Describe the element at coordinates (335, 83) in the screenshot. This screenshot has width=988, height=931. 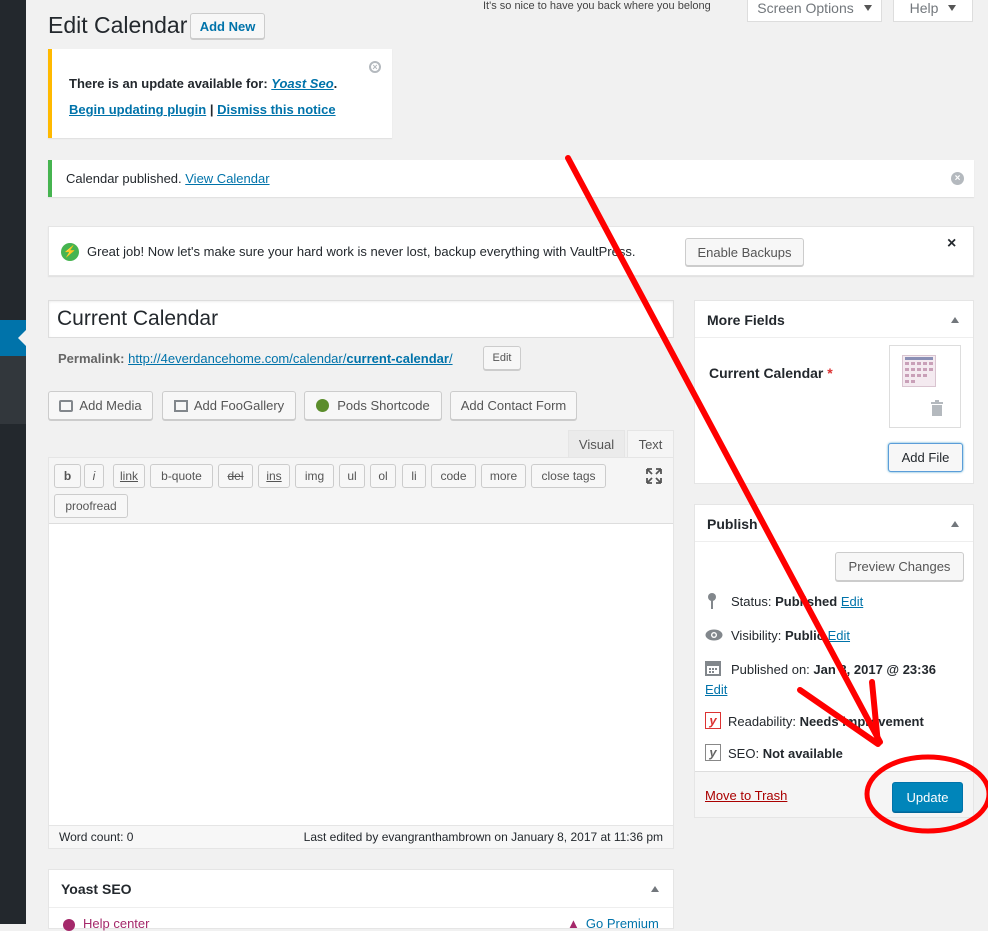
I see `update-notice-period: .` at that location.